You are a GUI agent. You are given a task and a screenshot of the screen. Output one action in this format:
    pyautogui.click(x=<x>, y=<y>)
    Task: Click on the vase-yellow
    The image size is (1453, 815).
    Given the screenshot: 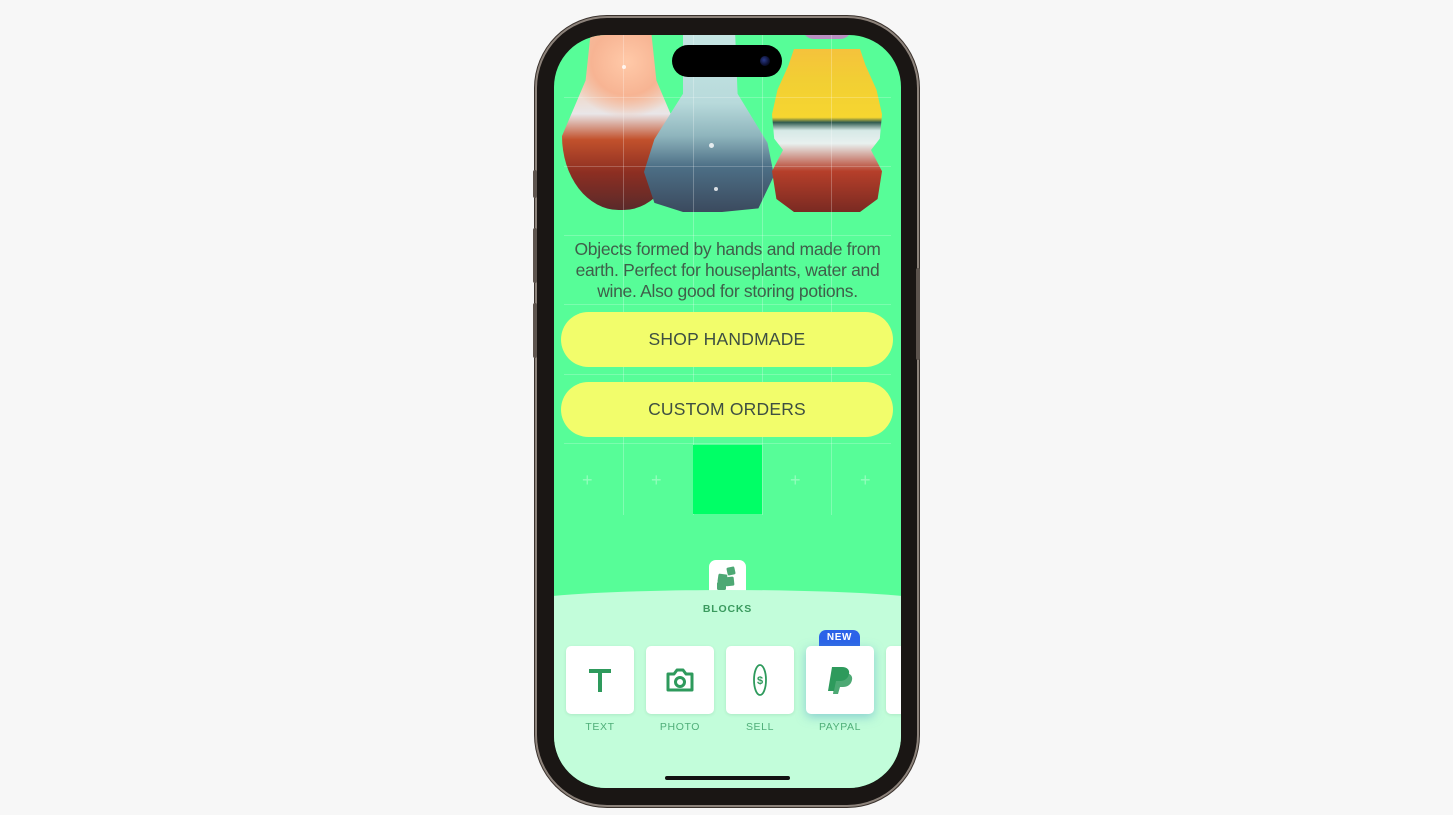 What is the action you would take?
    pyautogui.click(x=827, y=130)
    